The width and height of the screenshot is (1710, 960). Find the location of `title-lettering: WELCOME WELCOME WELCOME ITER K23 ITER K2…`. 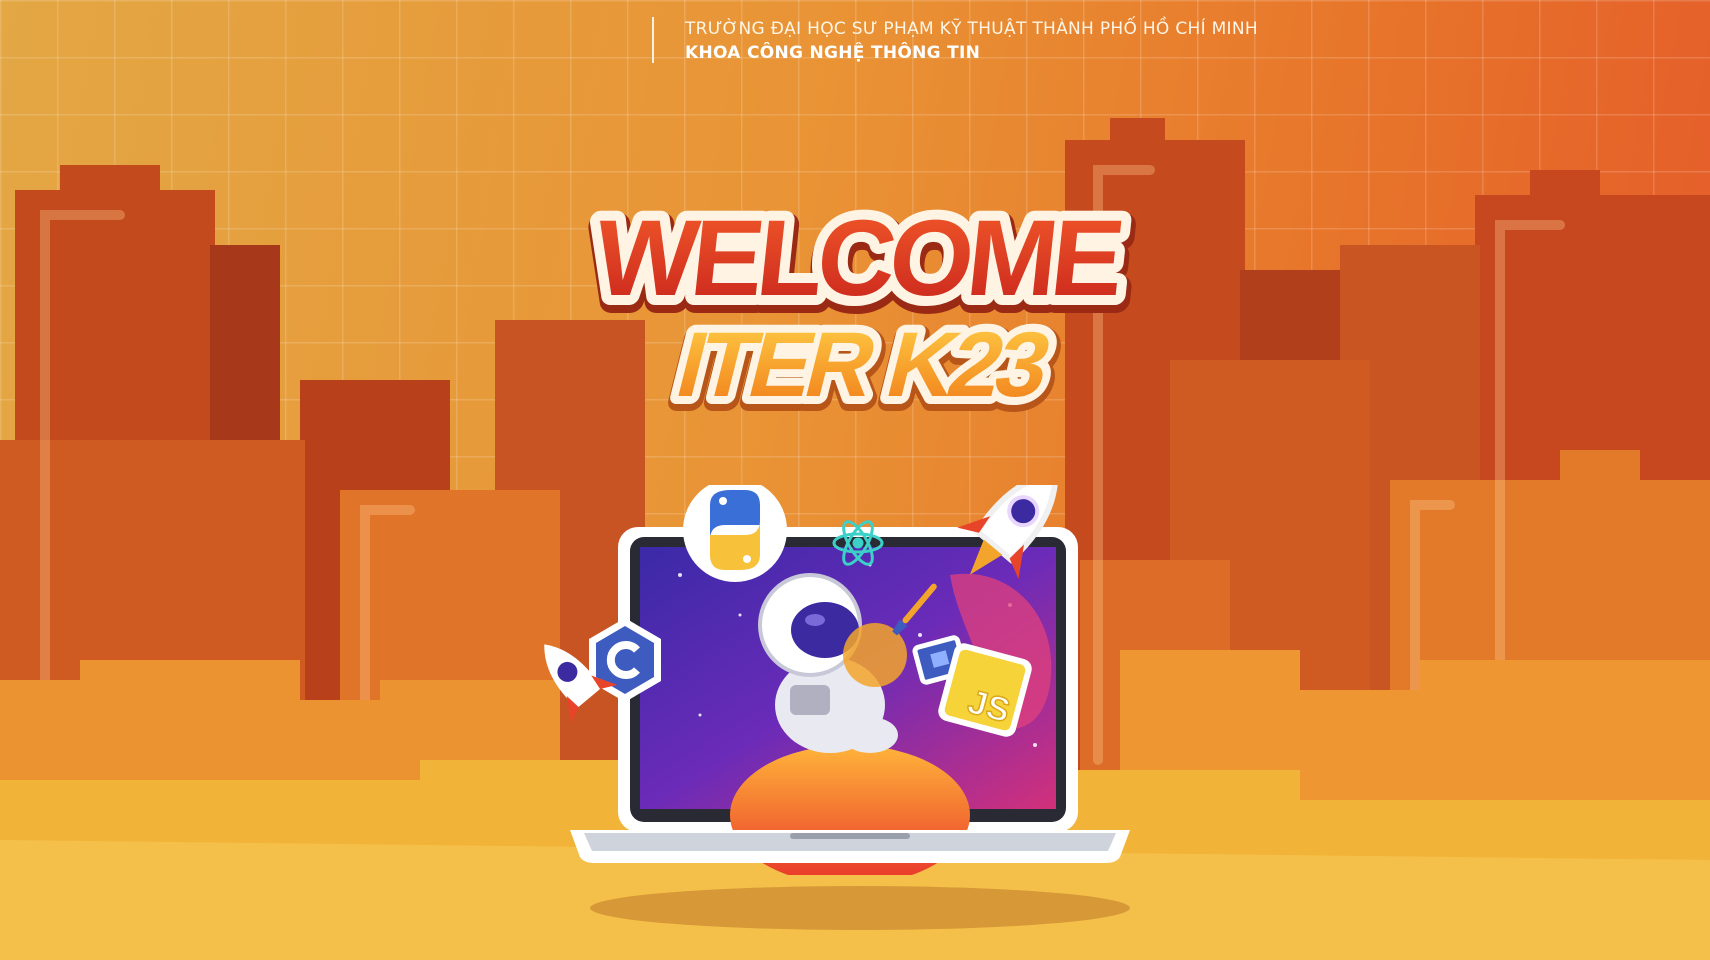

title-lettering: WELCOME WELCOME WELCOME ITER K23 ITER K2… is located at coordinates (859, 315).